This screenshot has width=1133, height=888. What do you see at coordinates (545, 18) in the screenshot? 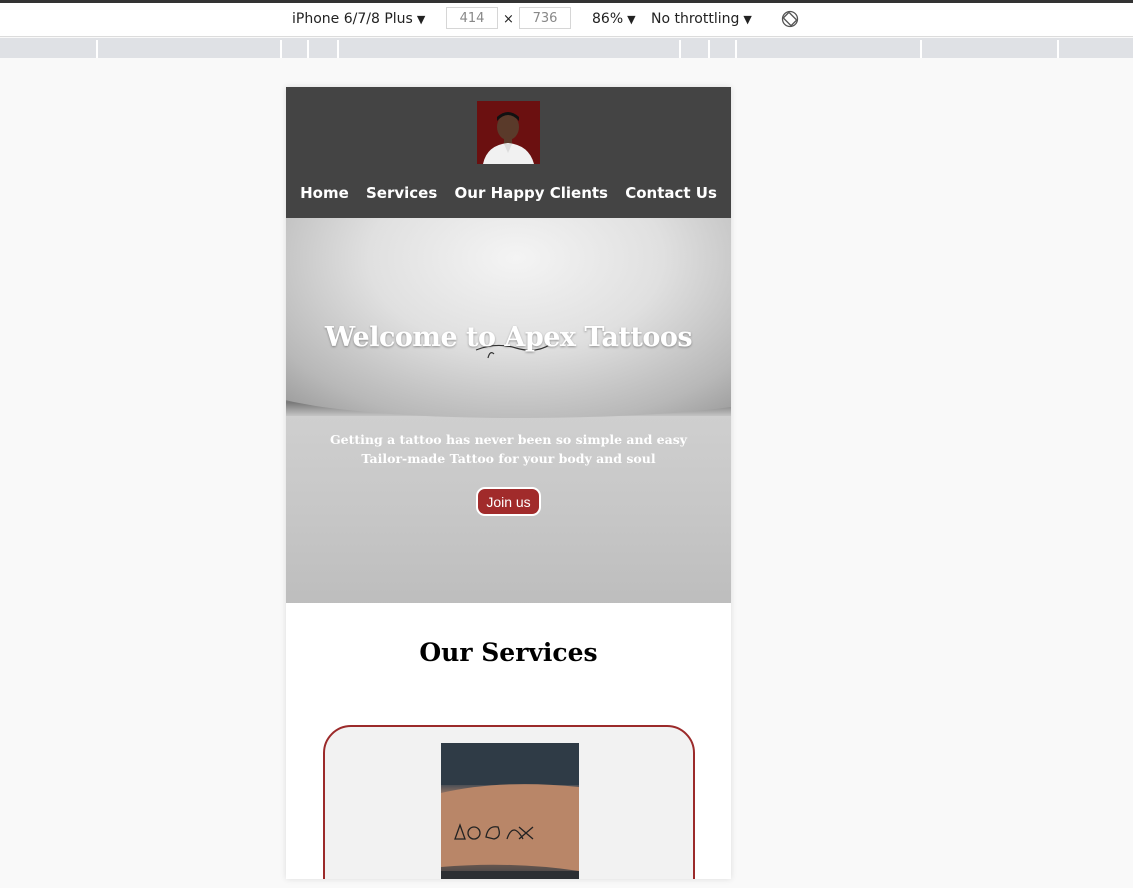
I see `height-input: 736` at bounding box center [545, 18].